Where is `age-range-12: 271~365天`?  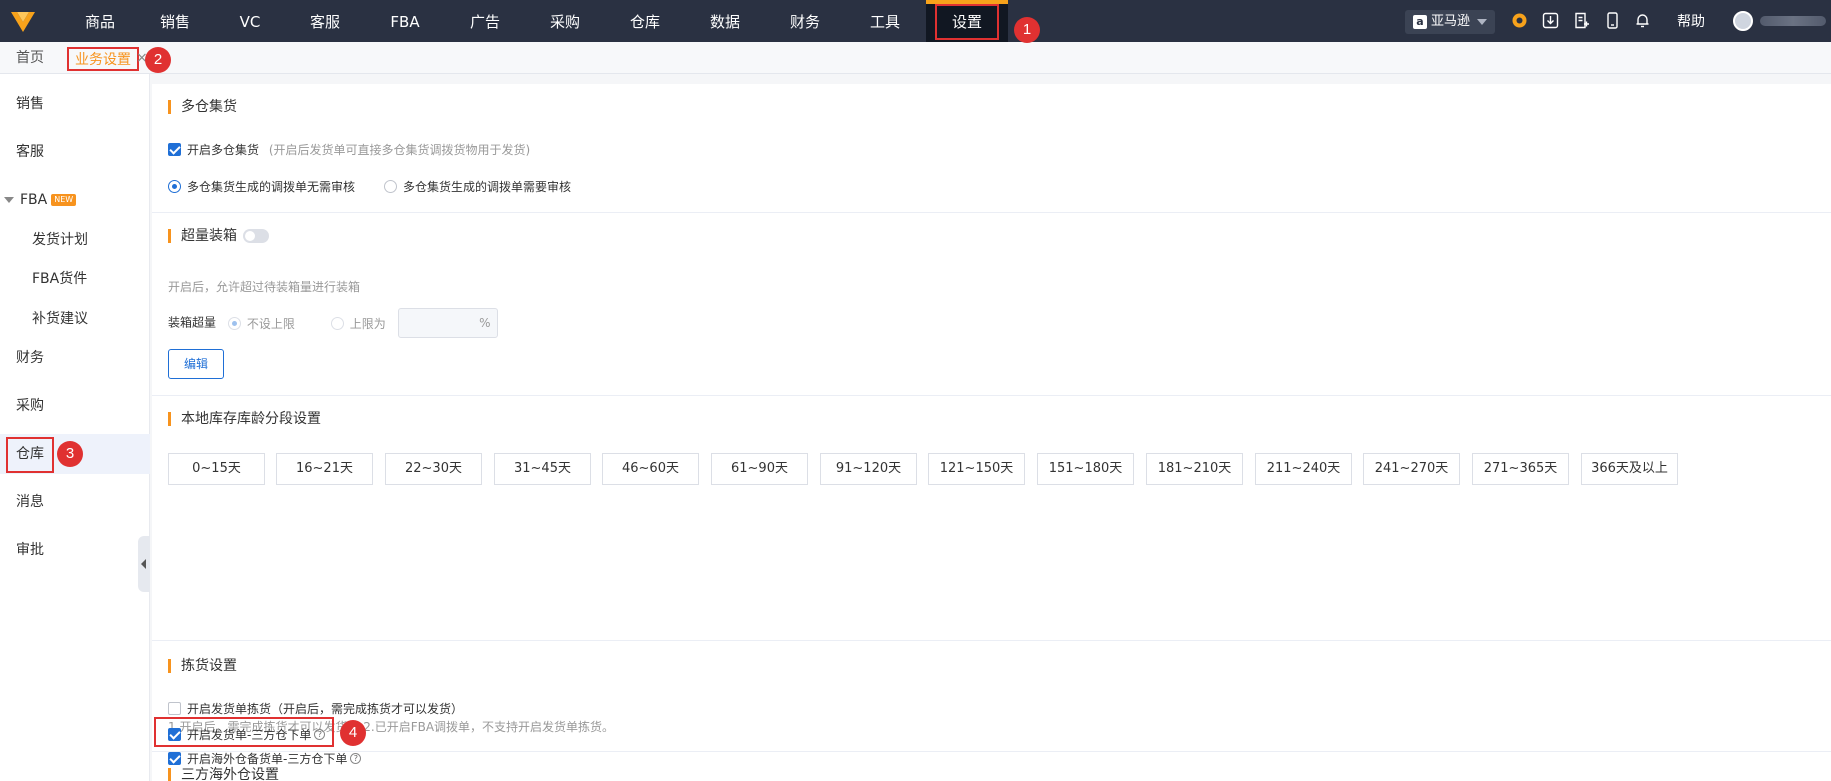 age-range-12: 271~365天 is located at coordinates (1520, 469).